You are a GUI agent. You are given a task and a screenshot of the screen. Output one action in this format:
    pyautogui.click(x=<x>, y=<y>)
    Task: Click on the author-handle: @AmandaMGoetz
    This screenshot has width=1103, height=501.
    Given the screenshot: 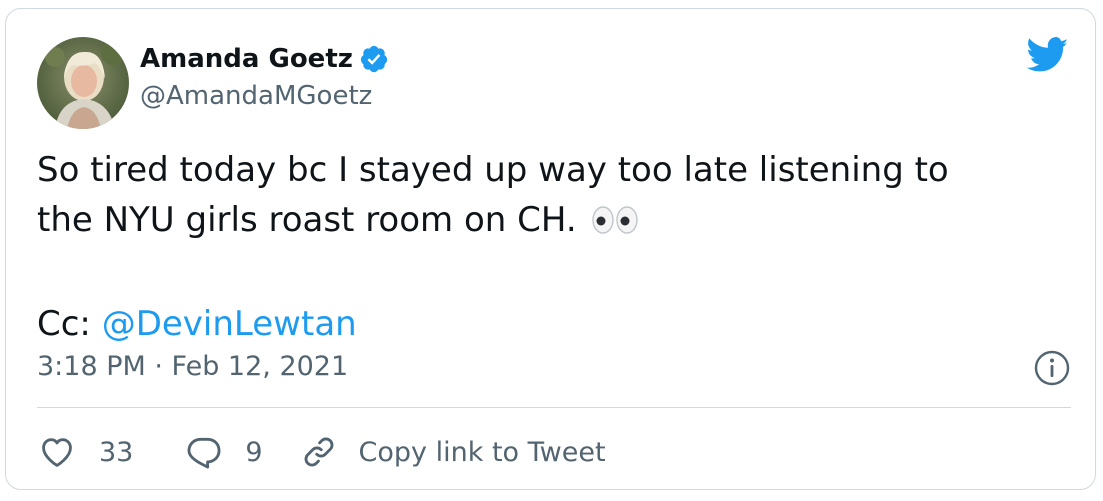 What is the action you would take?
    pyautogui.click(x=256, y=96)
    